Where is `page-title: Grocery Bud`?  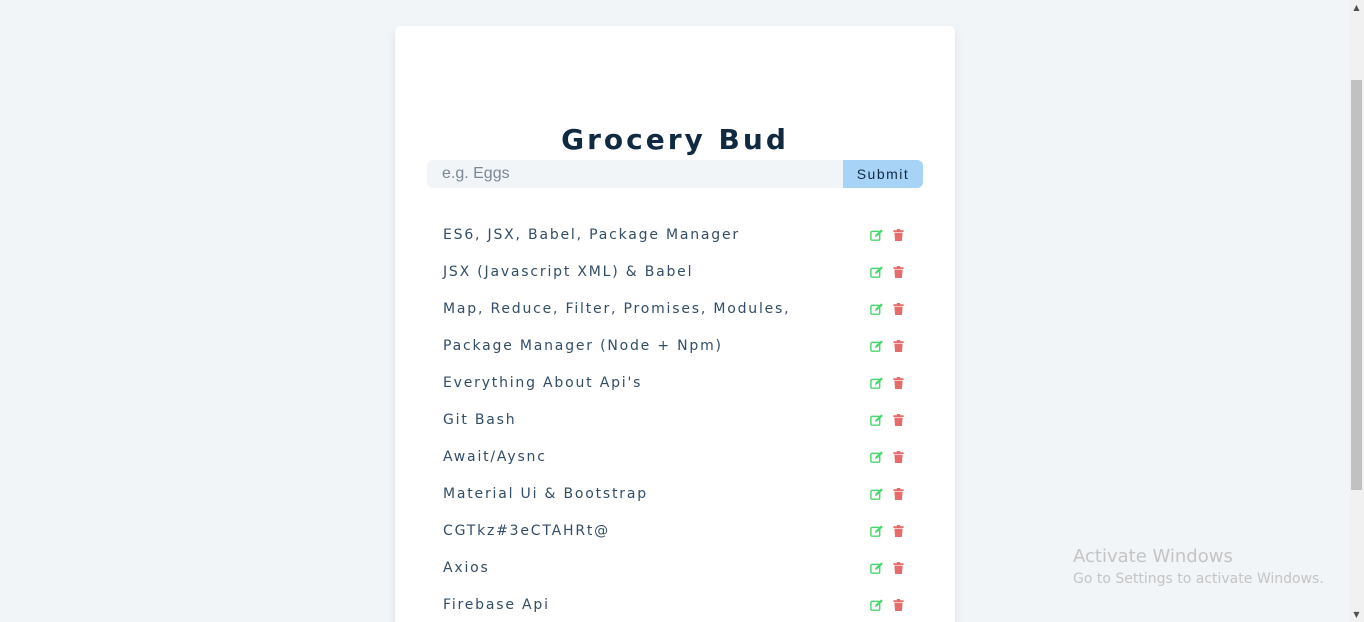
page-title: Grocery Bud is located at coordinates (675, 139).